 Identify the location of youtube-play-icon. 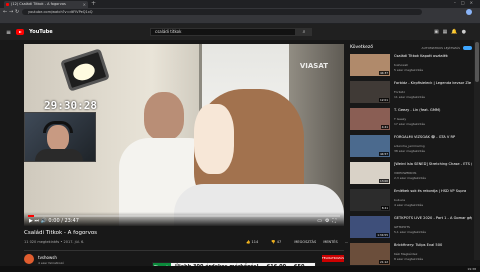
(20, 32).